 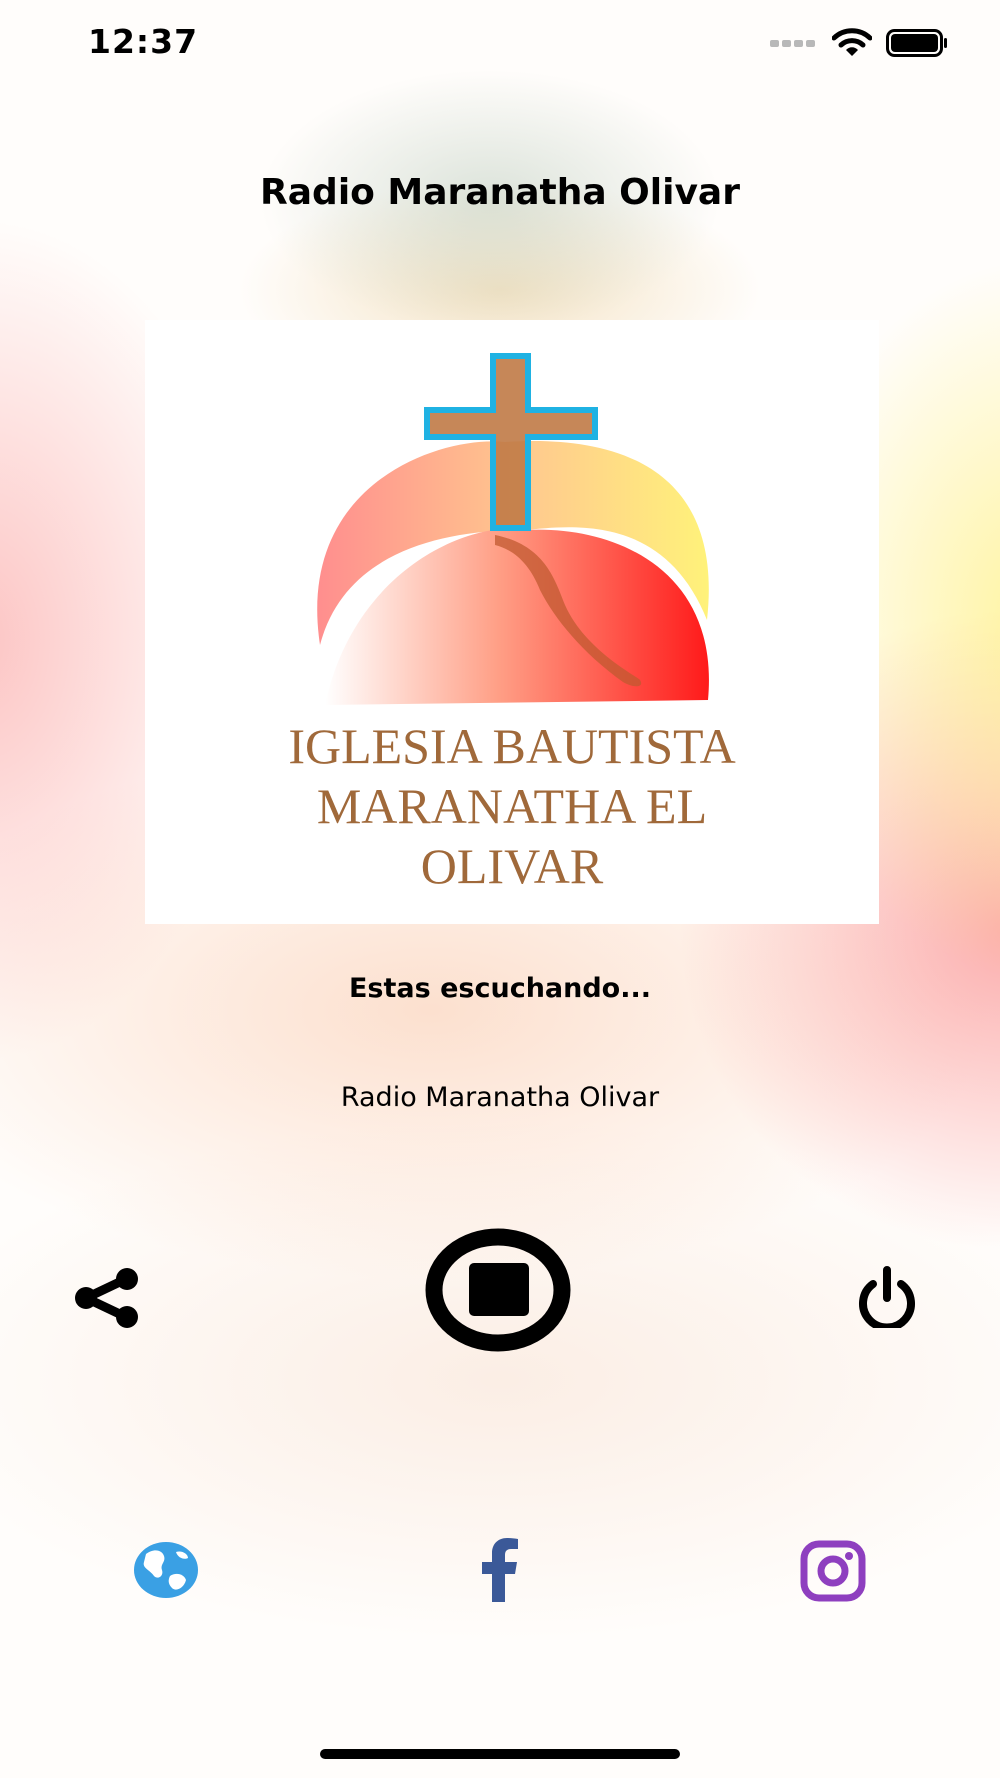 I want to click on website-button, so click(x=166, y=1570).